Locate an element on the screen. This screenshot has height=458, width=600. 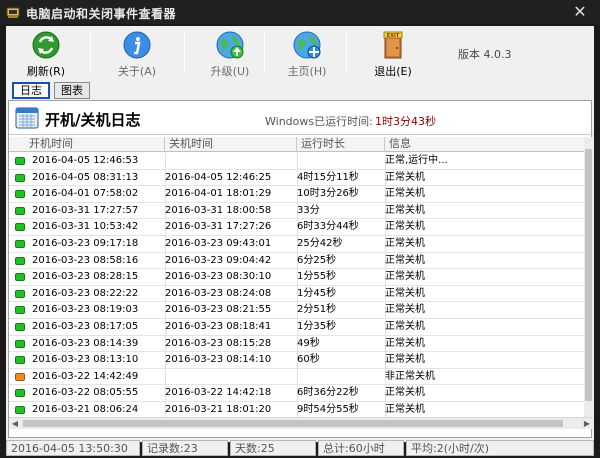
tab-log: 日志 is located at coordinates (31, 90).